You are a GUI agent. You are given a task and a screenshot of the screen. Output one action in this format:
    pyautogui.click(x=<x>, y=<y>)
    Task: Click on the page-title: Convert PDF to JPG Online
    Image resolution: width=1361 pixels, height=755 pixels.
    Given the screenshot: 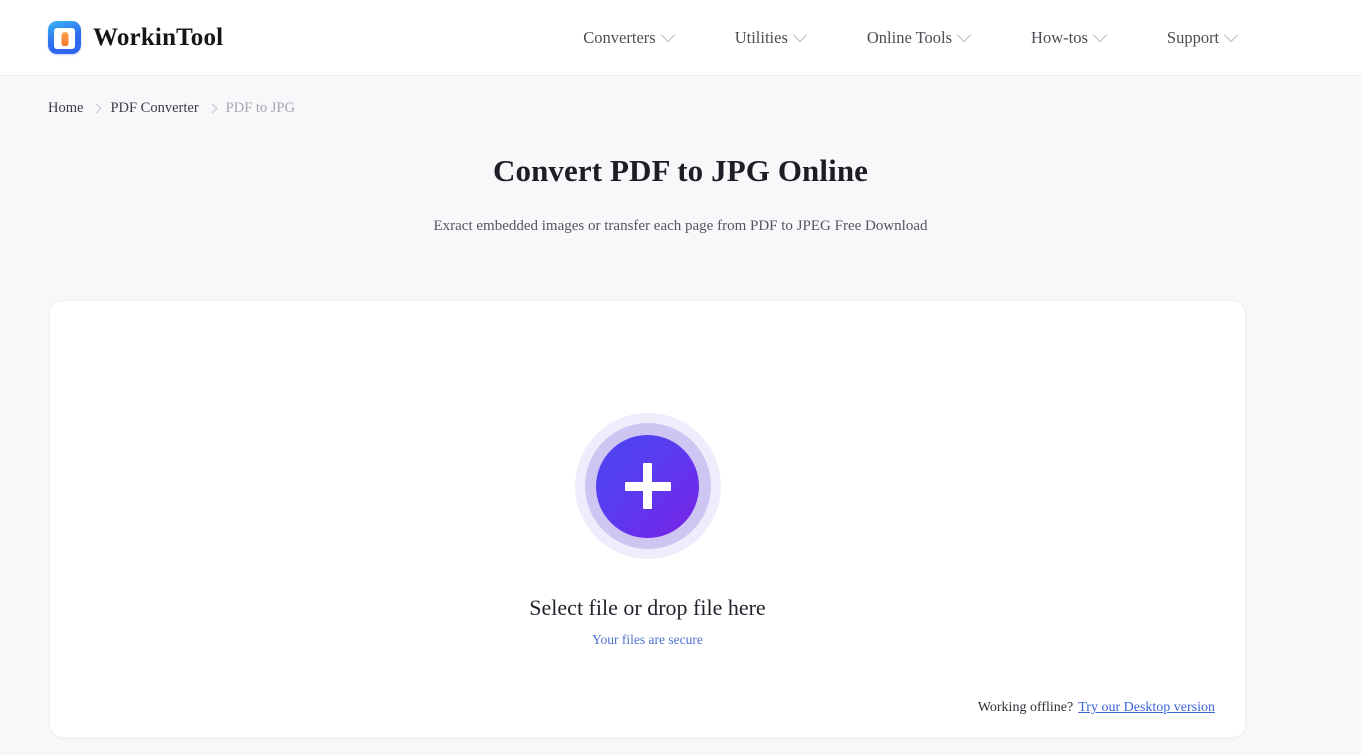 What is the action you would take?
    pyautogui.click(x=680, y=170)
    